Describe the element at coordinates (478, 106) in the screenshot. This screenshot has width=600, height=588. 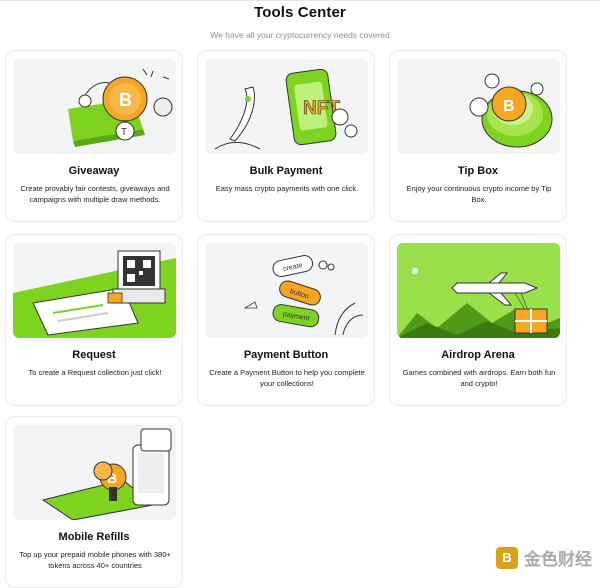
I see `tip-box-illustration: B` at that location.